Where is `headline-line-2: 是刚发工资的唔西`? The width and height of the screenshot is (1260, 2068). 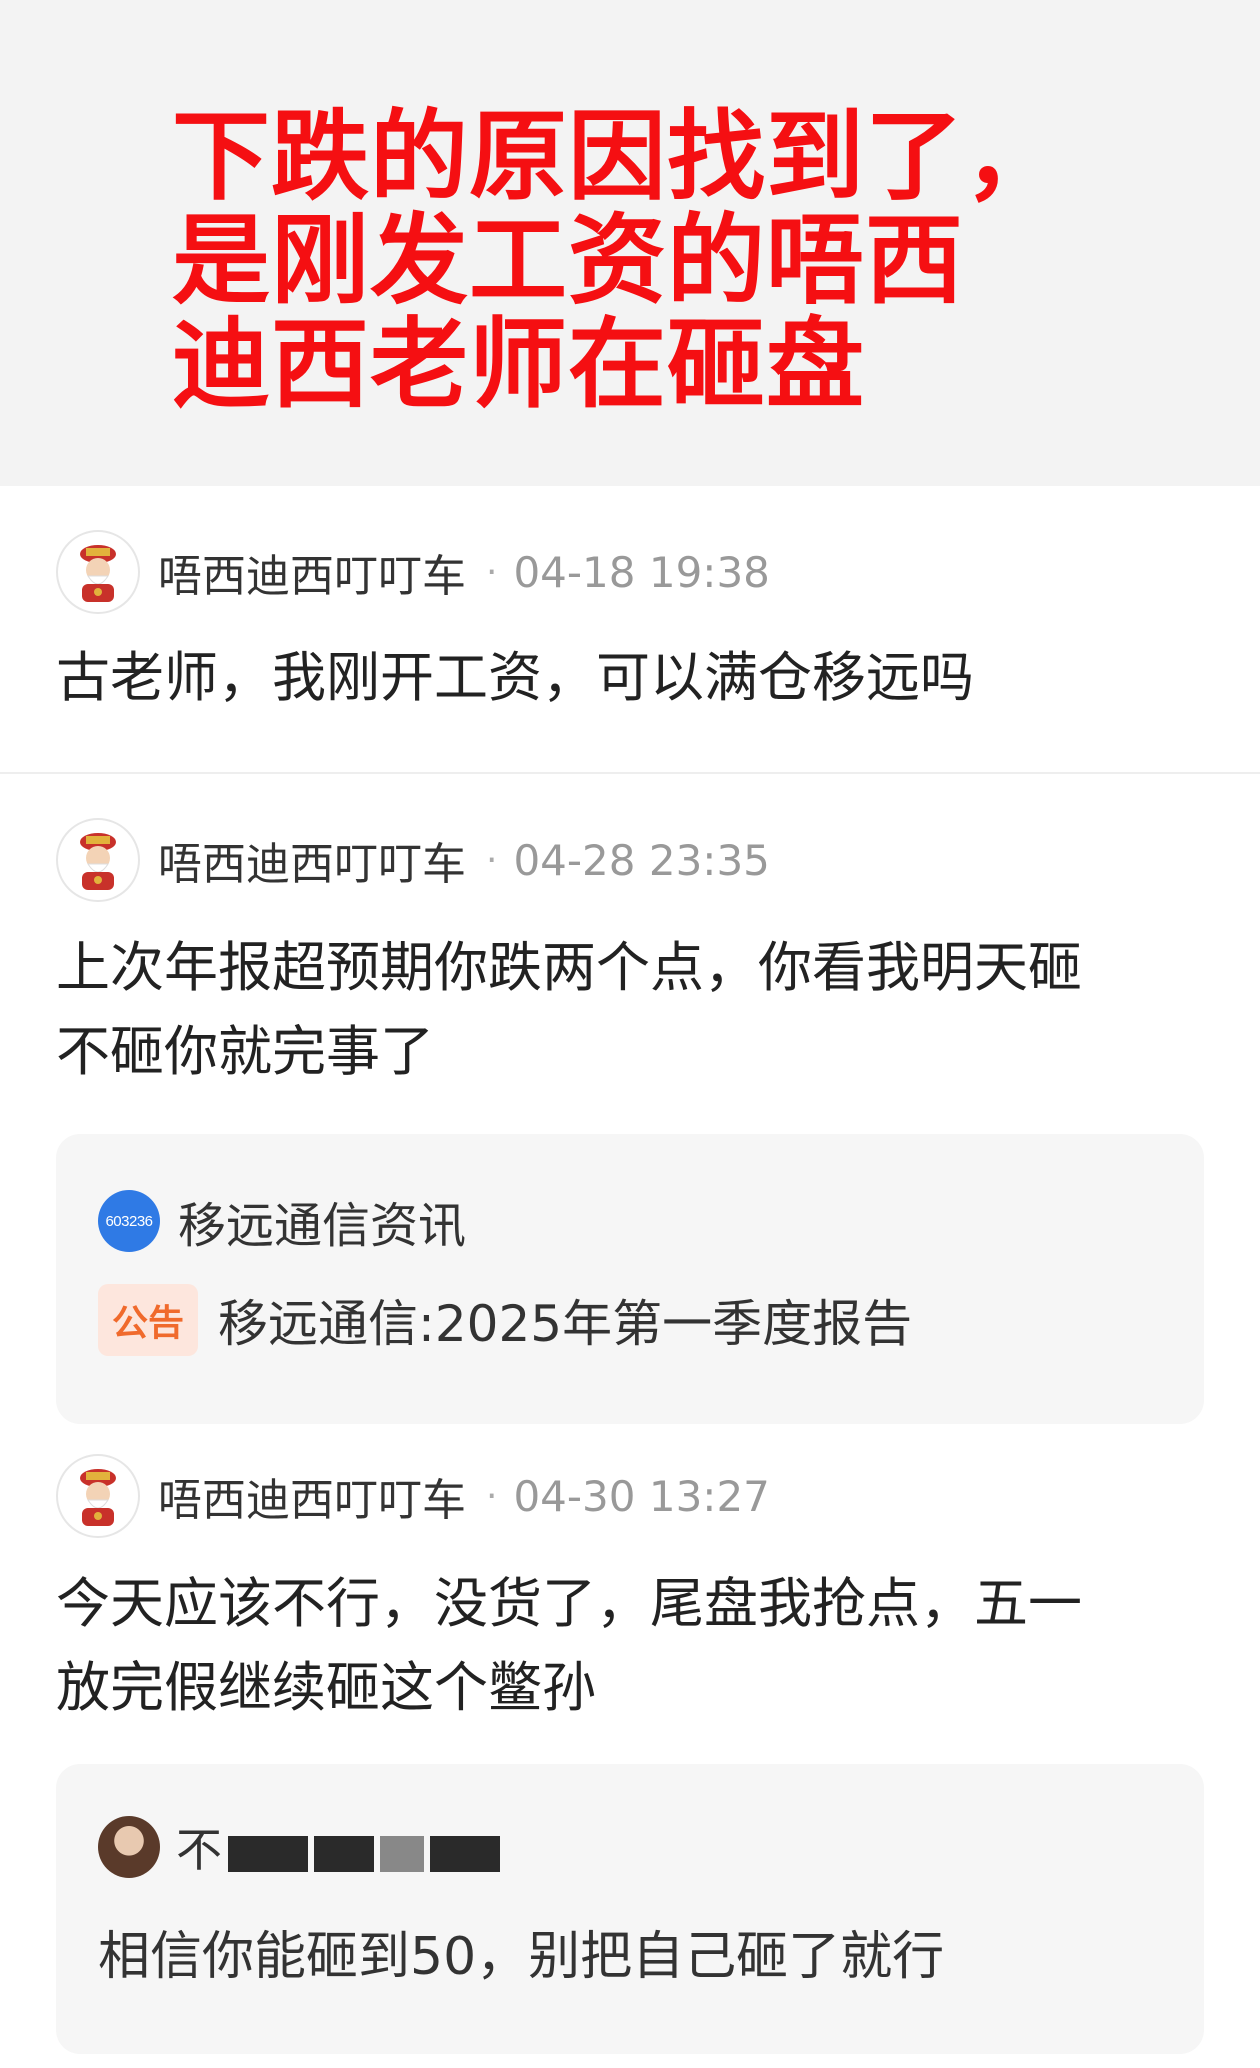
headline-line-2: 是刚发工资的唔西 is located at coordinates (568, 261).